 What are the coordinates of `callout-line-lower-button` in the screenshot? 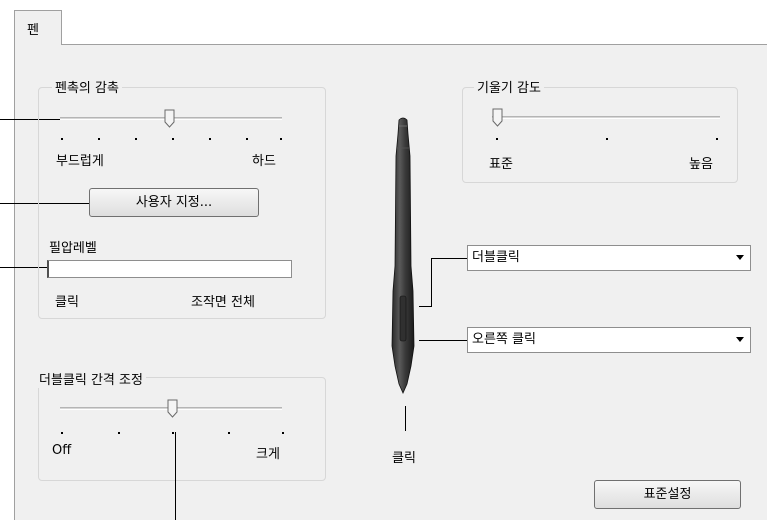 It's located at (443, 340).